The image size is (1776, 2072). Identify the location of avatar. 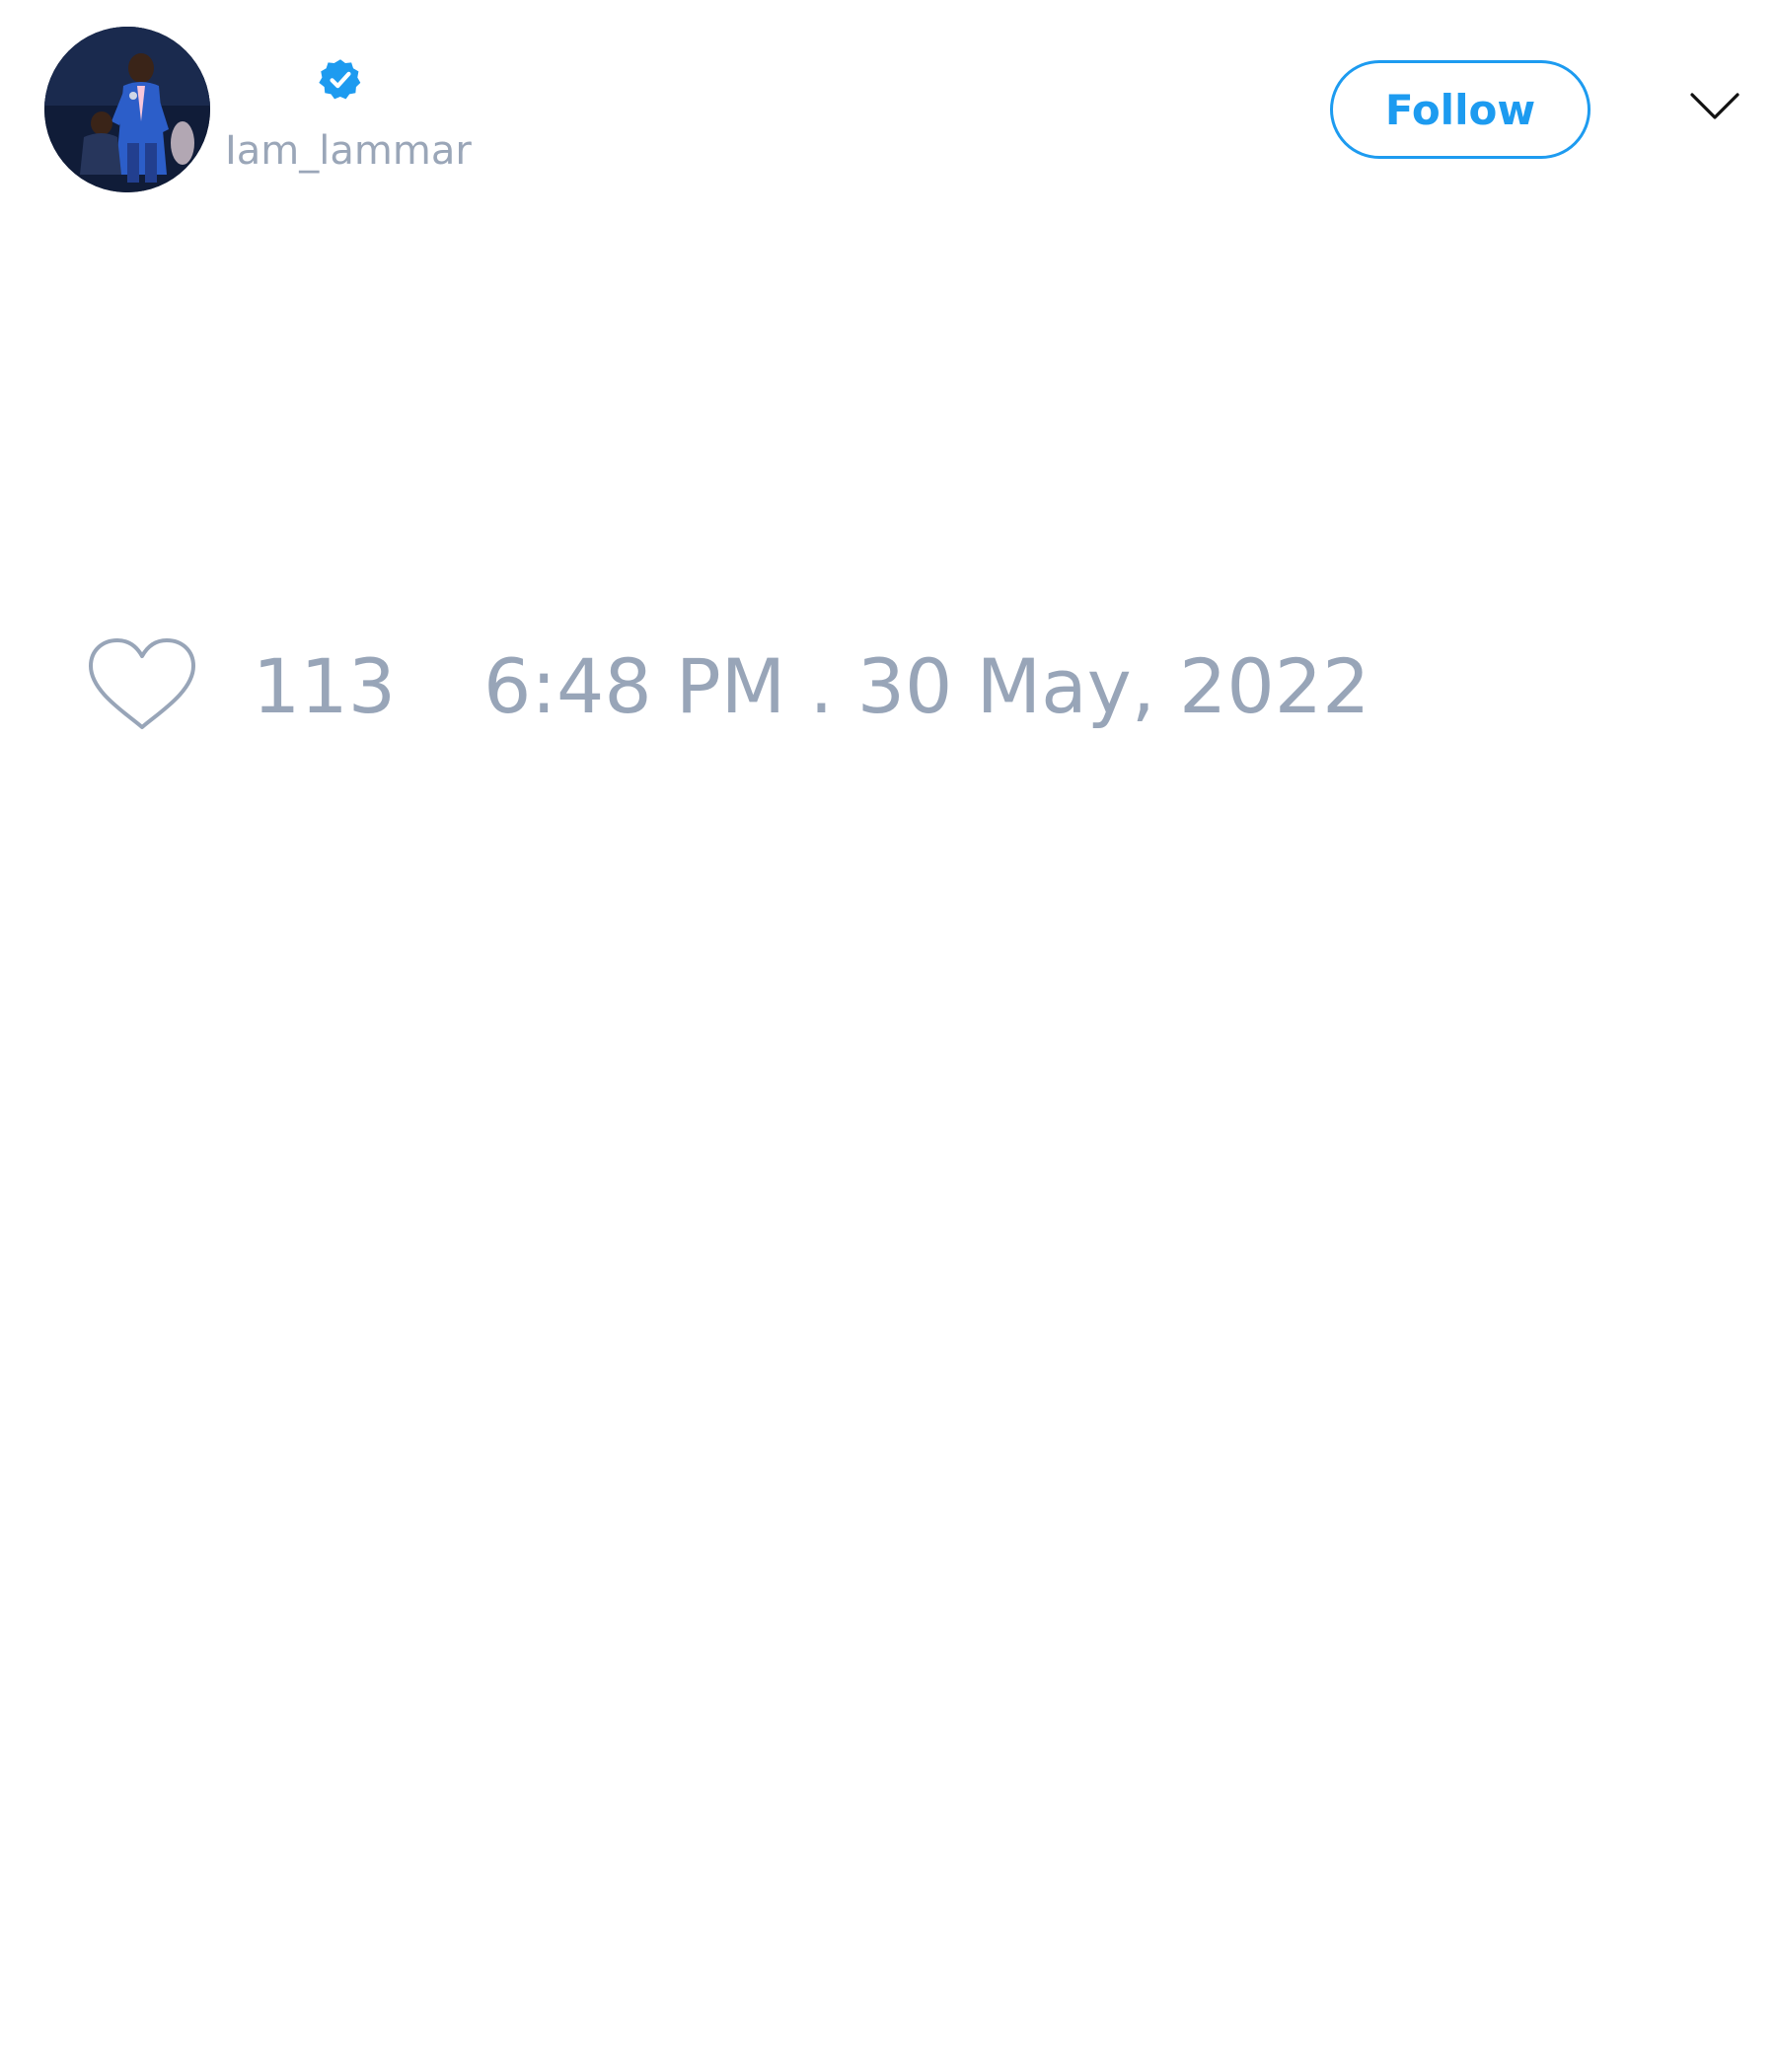
(127, 110).